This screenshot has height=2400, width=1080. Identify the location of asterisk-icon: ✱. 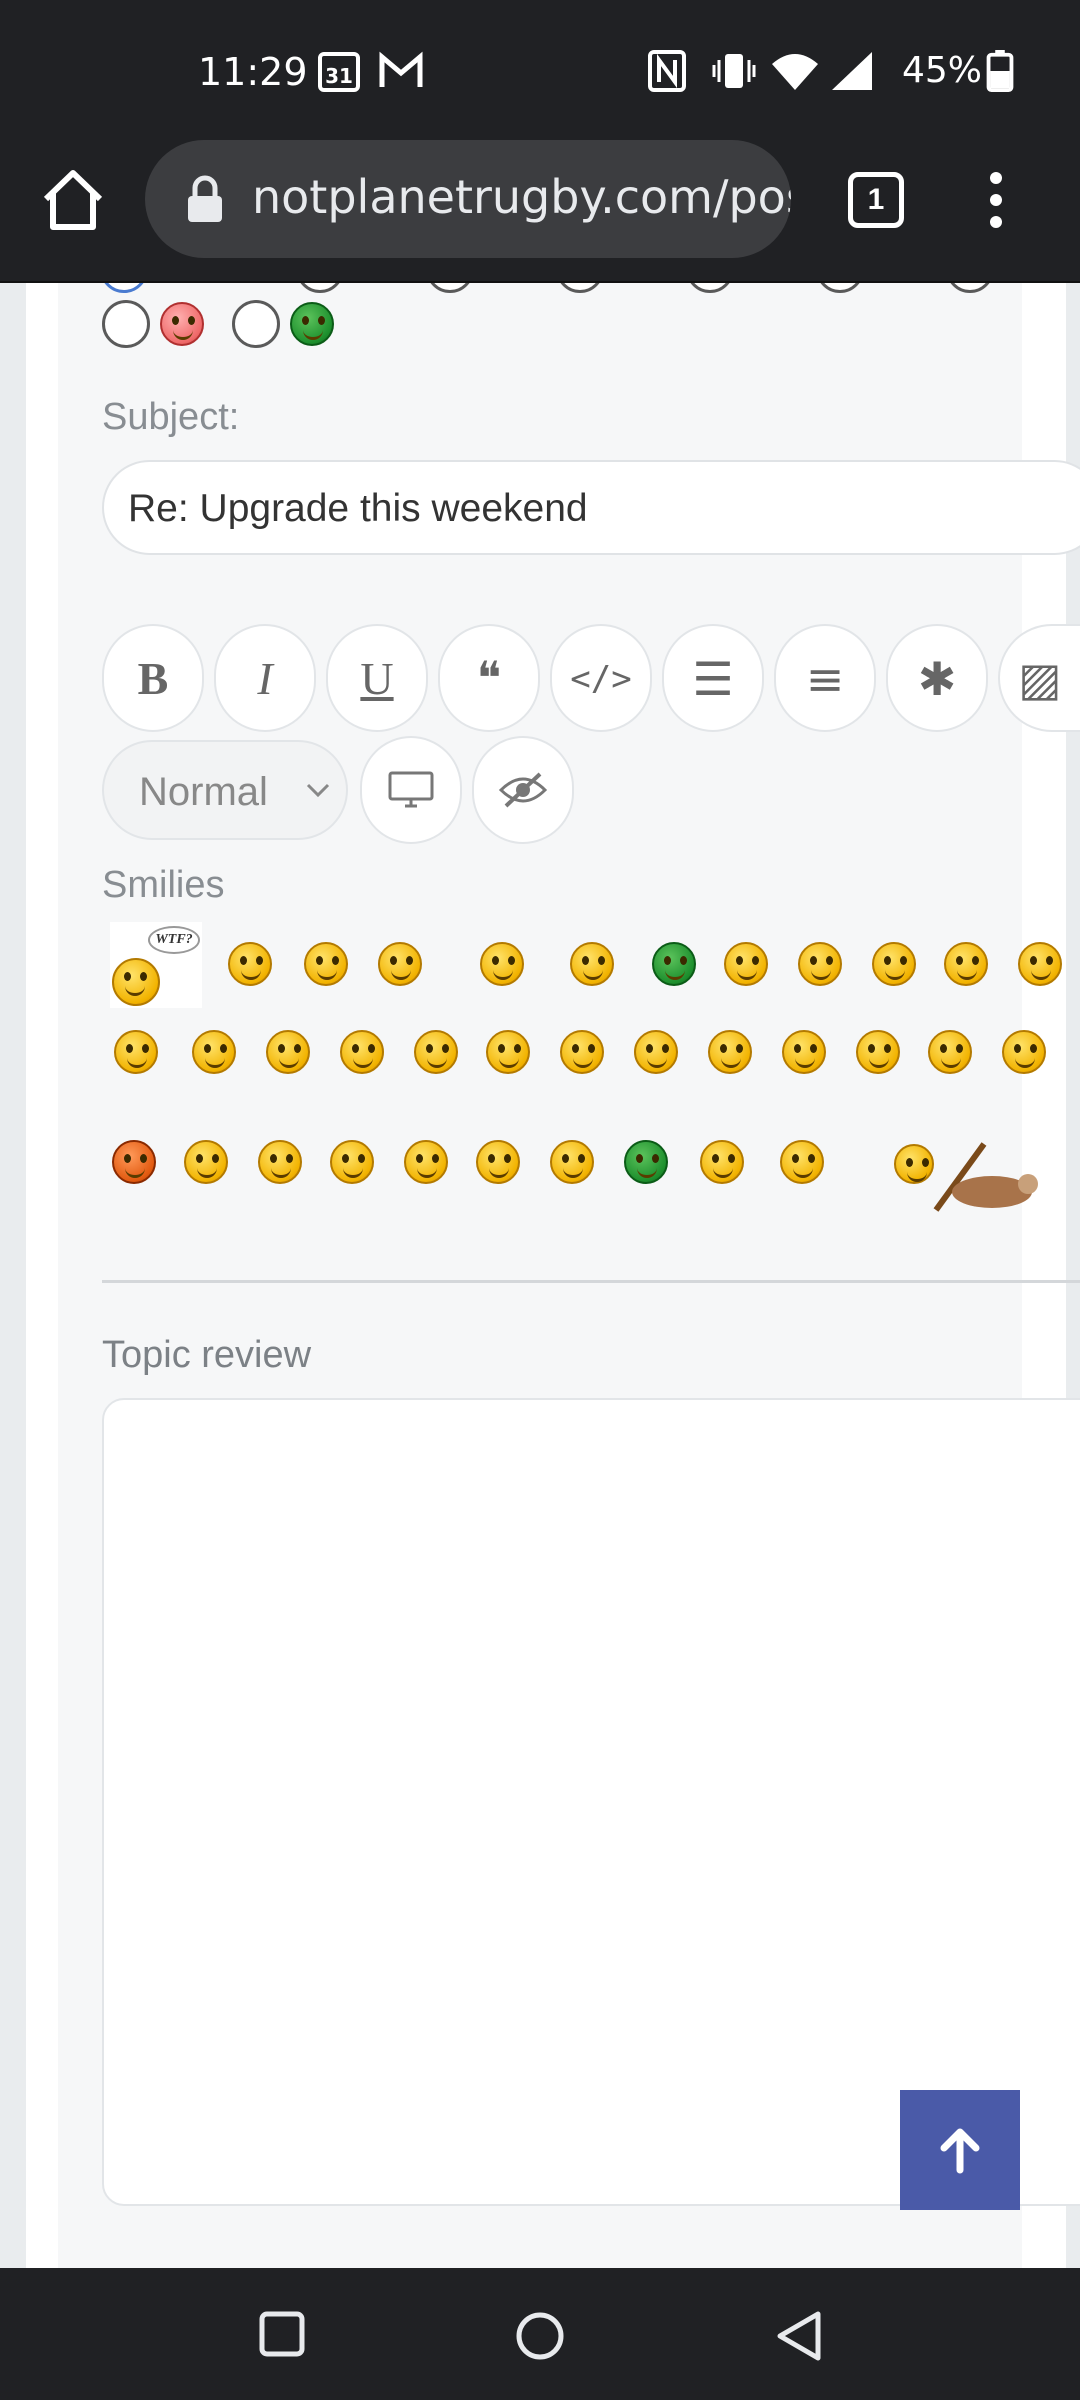
(937, 679).